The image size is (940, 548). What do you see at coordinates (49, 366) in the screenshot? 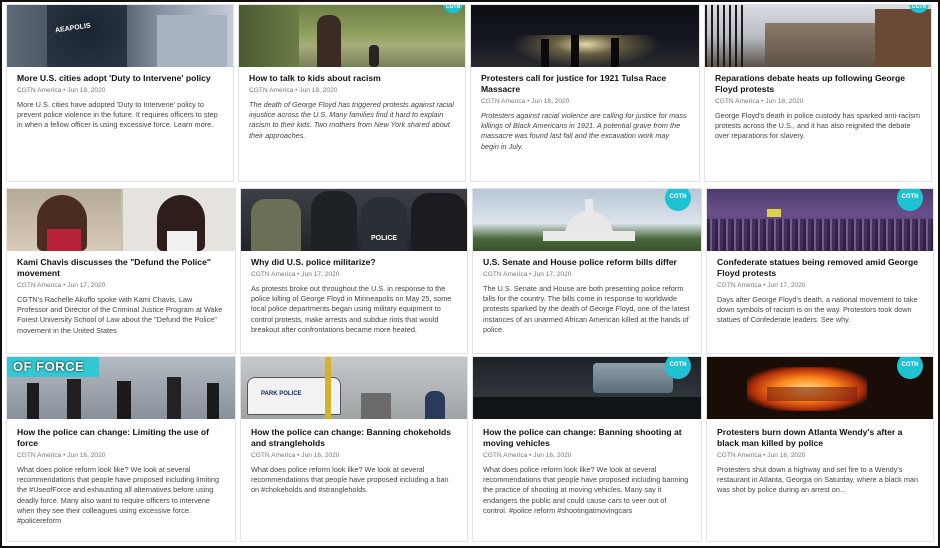
I see `thumbnail-caption: OF FORCE` at bounding box center [49, 366].